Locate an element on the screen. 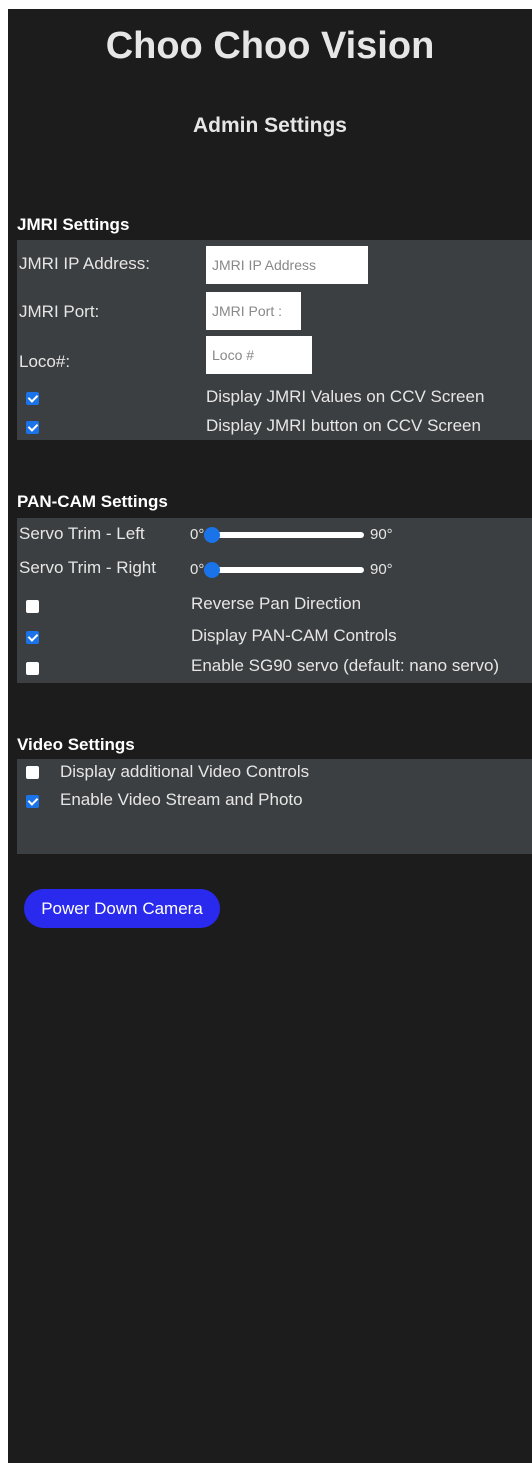 The width and height of the screenshot is (532, 1463). additional-video-controls-label: Display additional Video Controls is located at coordinates (185, 771).